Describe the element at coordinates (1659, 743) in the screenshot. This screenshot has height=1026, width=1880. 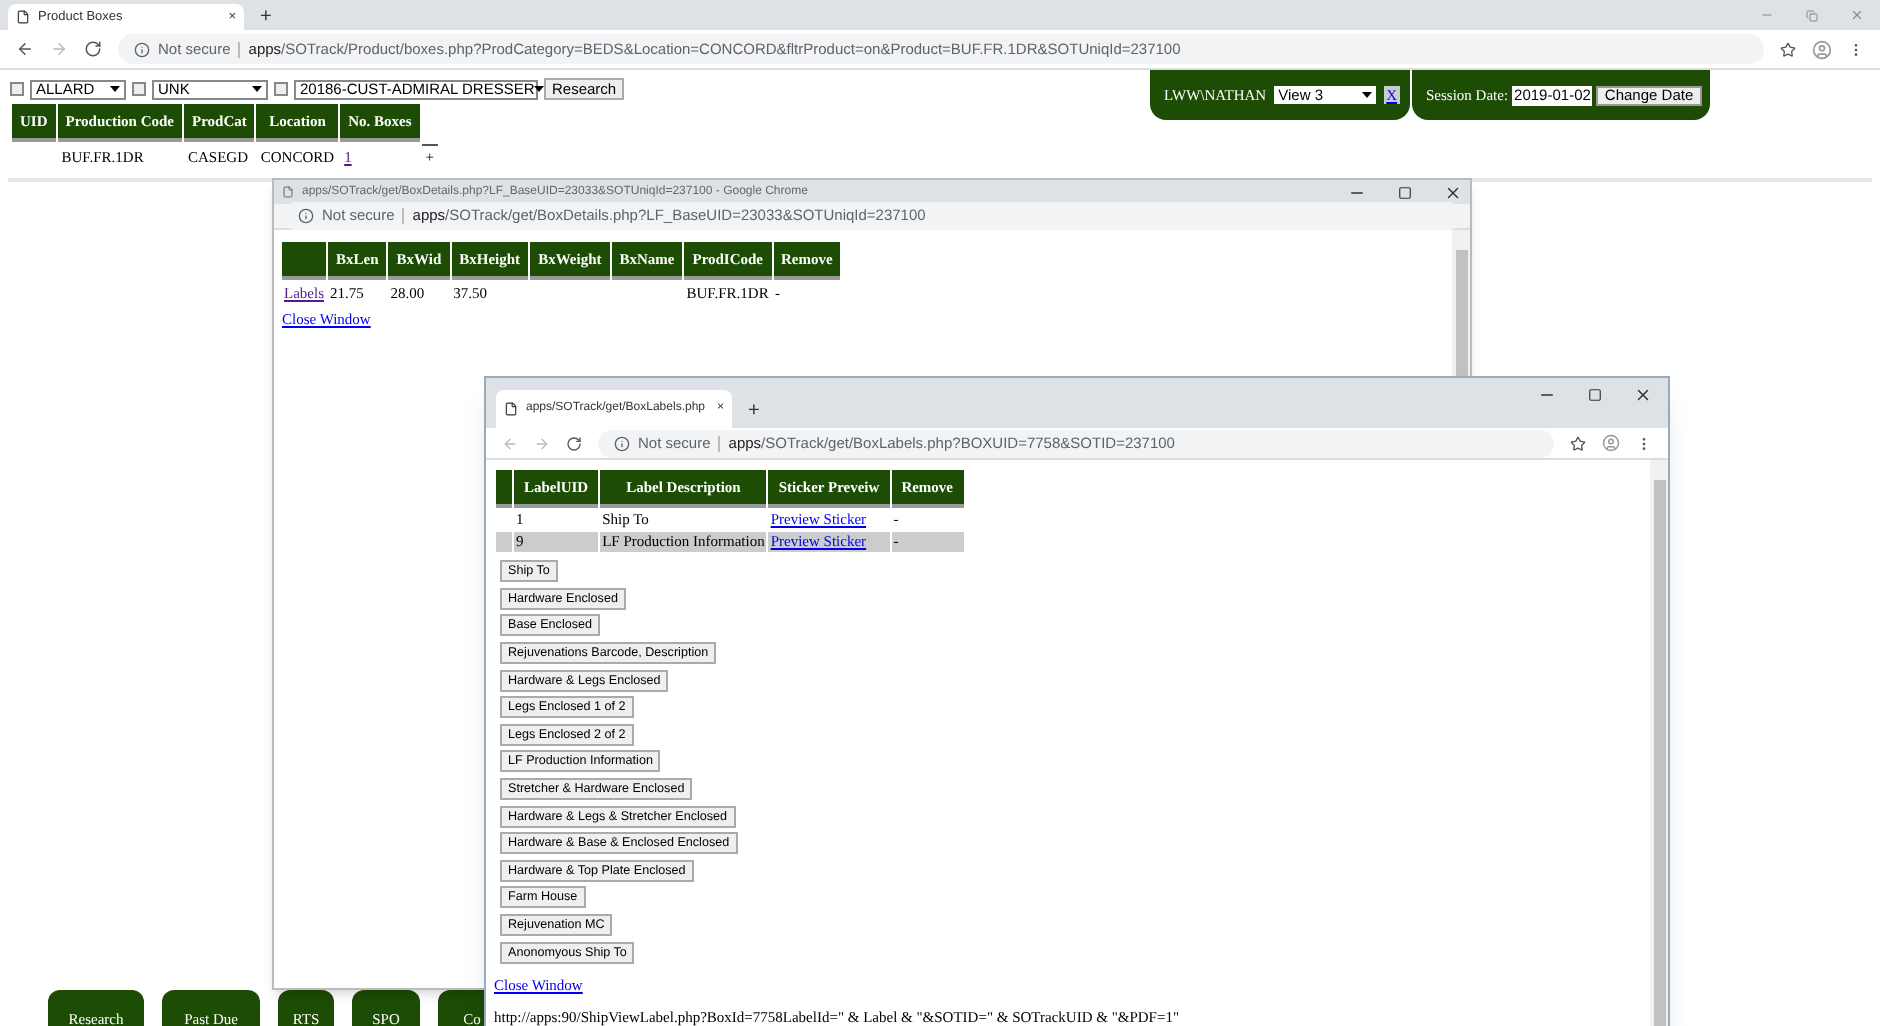
I see `scrollbar` at that location.